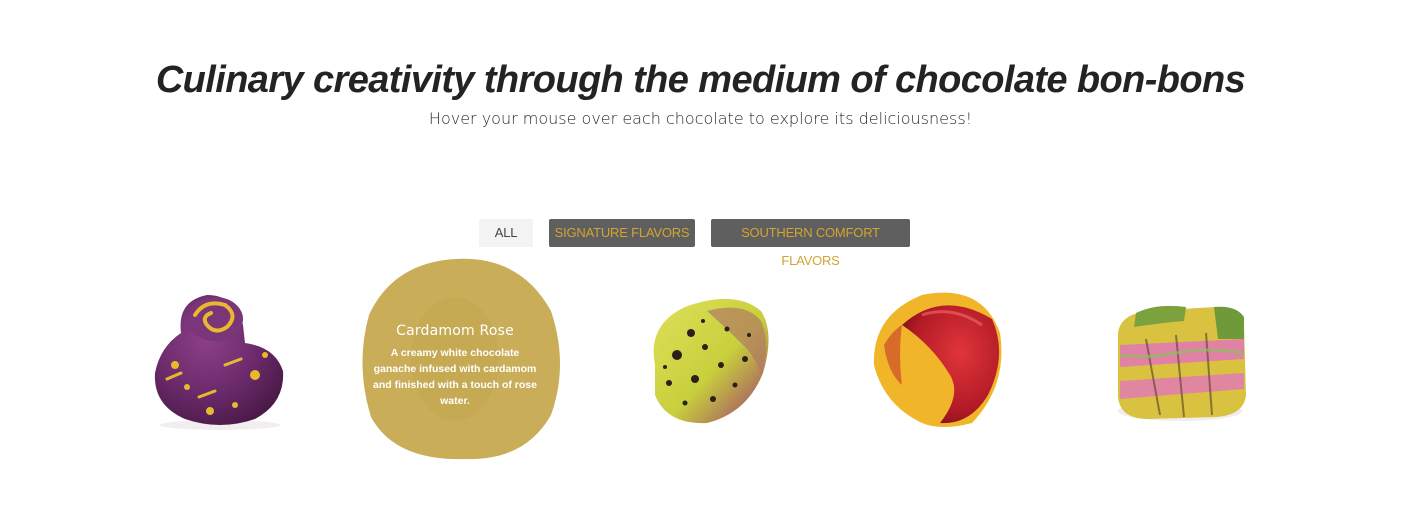 The width and height of the screenshot is (1401, 511). I want to click on speckled-egg-chocolate-image, so click(711, 361).